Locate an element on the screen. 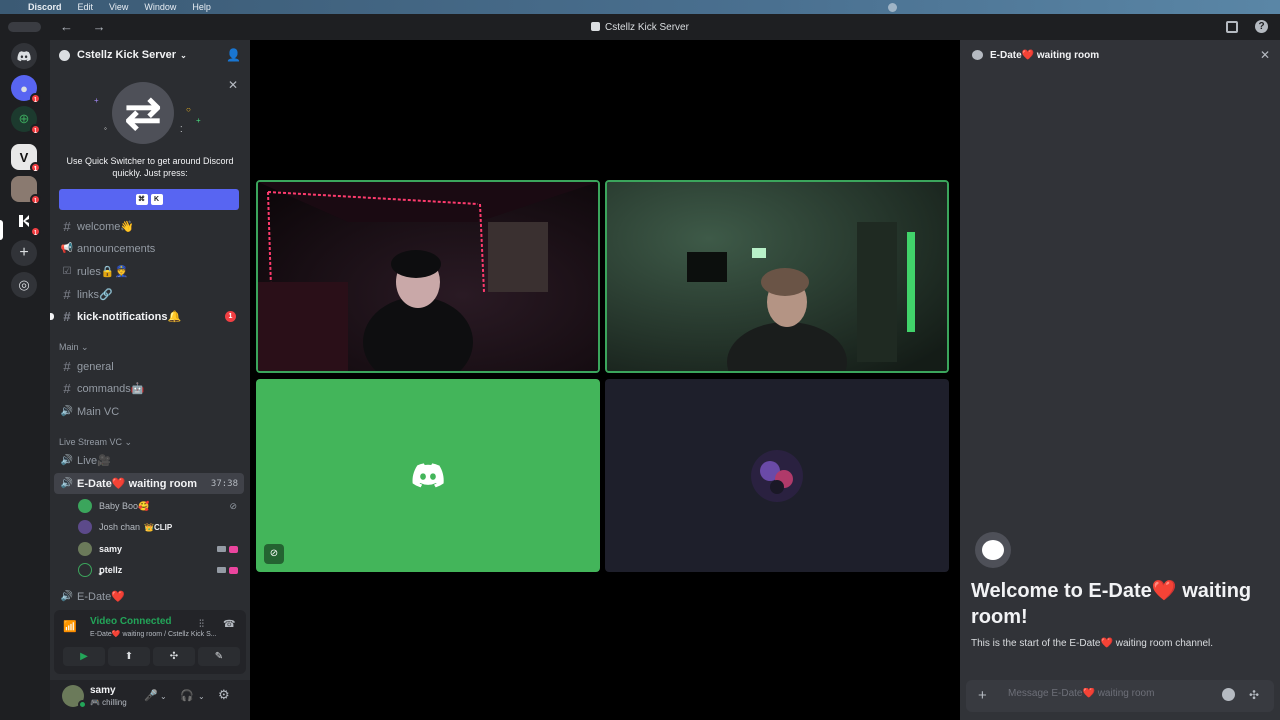 This screenshot has width=1280, height=720. sparkle-icon: ⁚ is located at coordinates (181, 129).